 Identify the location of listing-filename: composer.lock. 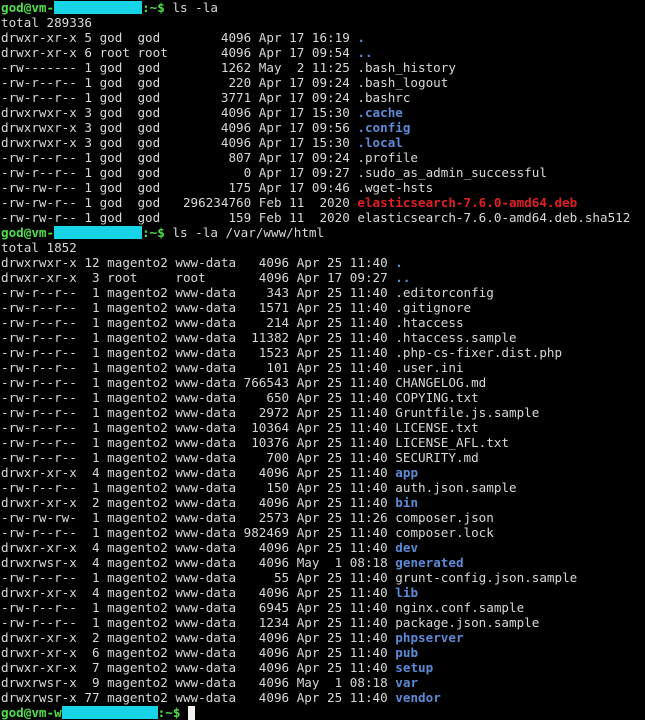
(444, 532).